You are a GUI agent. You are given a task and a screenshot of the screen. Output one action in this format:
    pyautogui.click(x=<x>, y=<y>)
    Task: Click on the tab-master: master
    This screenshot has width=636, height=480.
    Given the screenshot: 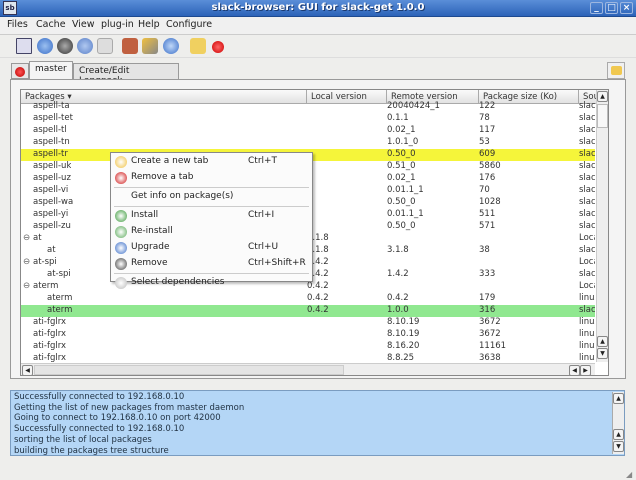 What is the action you would take?
    pyautogui.click(x=51, y=70)
    